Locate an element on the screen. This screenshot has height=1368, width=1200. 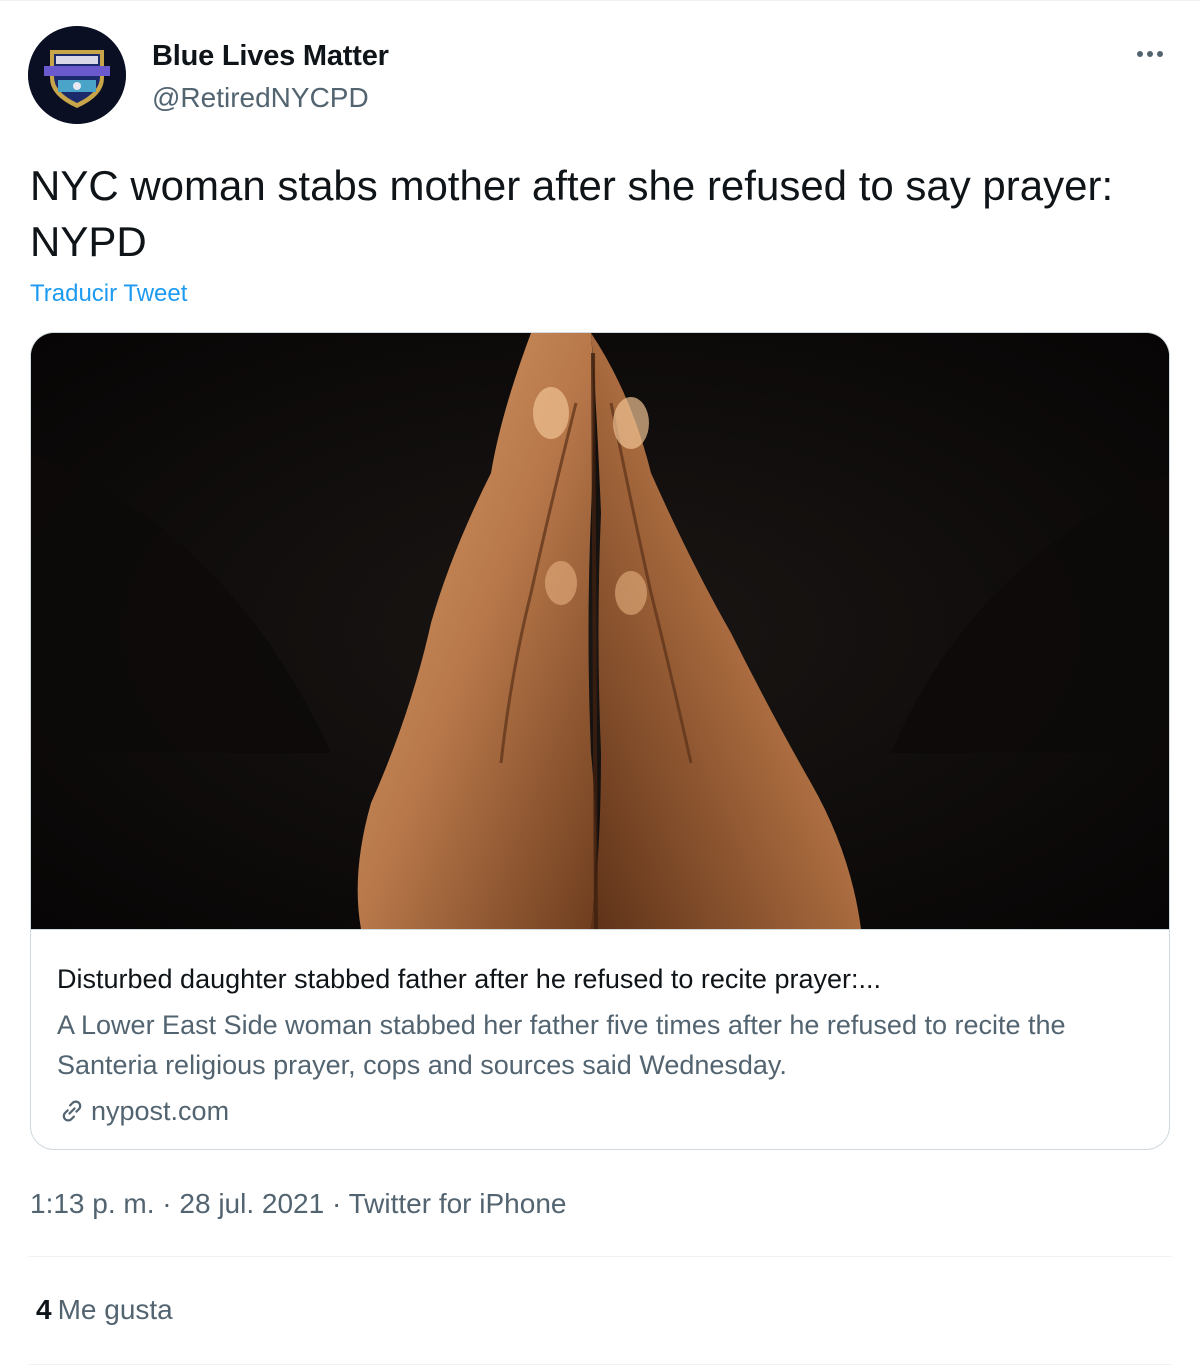
likes-count: 4 is located at coordinates (44, 1309).